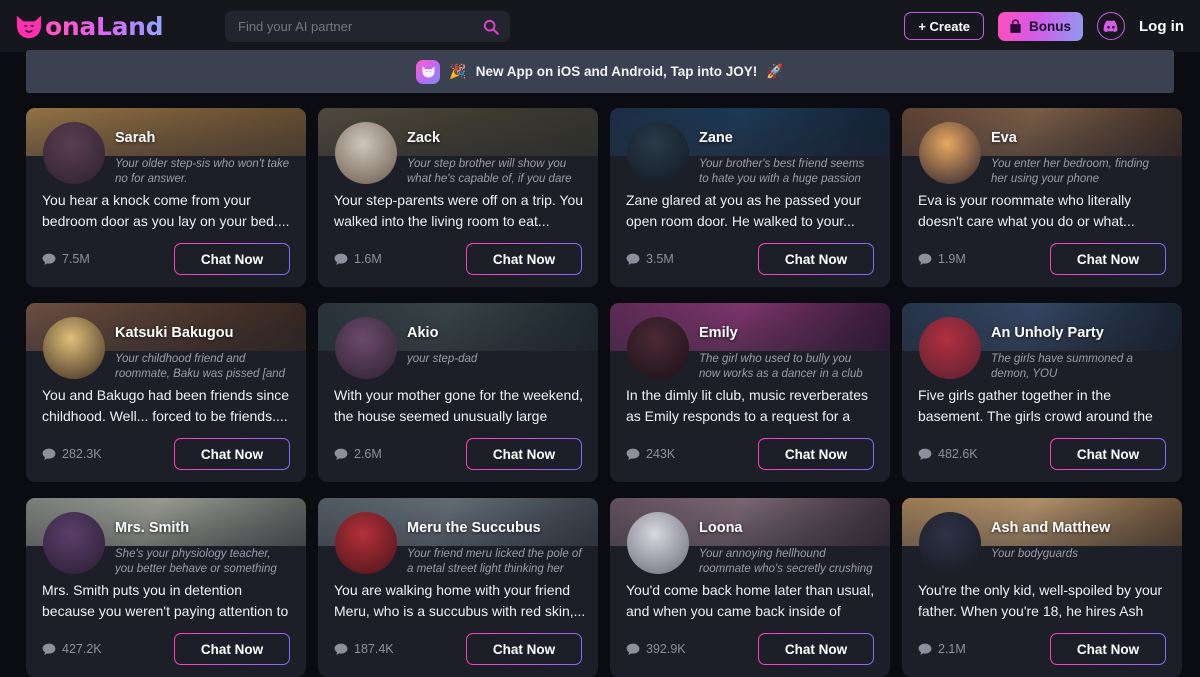  Describe the element at coordinates (721, 528) in the screenshot. I see `character-name: Loona` at that location.